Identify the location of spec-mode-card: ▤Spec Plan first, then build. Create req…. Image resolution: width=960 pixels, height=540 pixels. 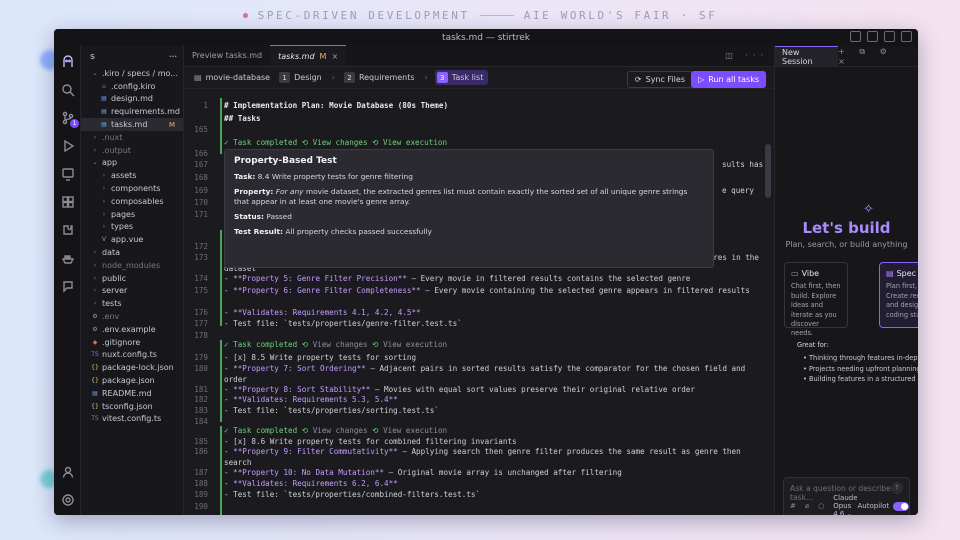
(898, 295).